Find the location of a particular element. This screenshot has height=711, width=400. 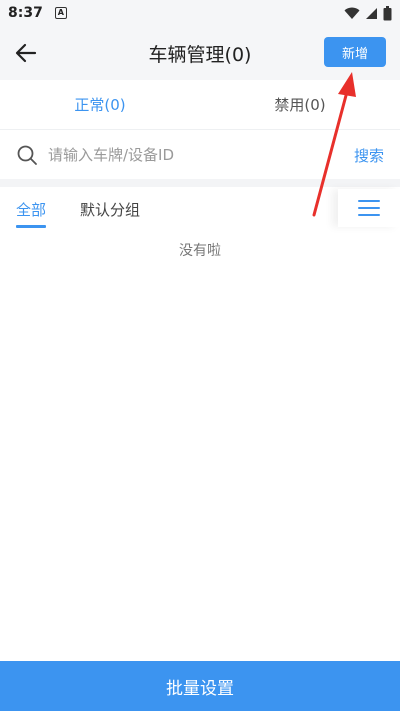

empty-list-message: 没有啦 is located at coordinates (200, 251).